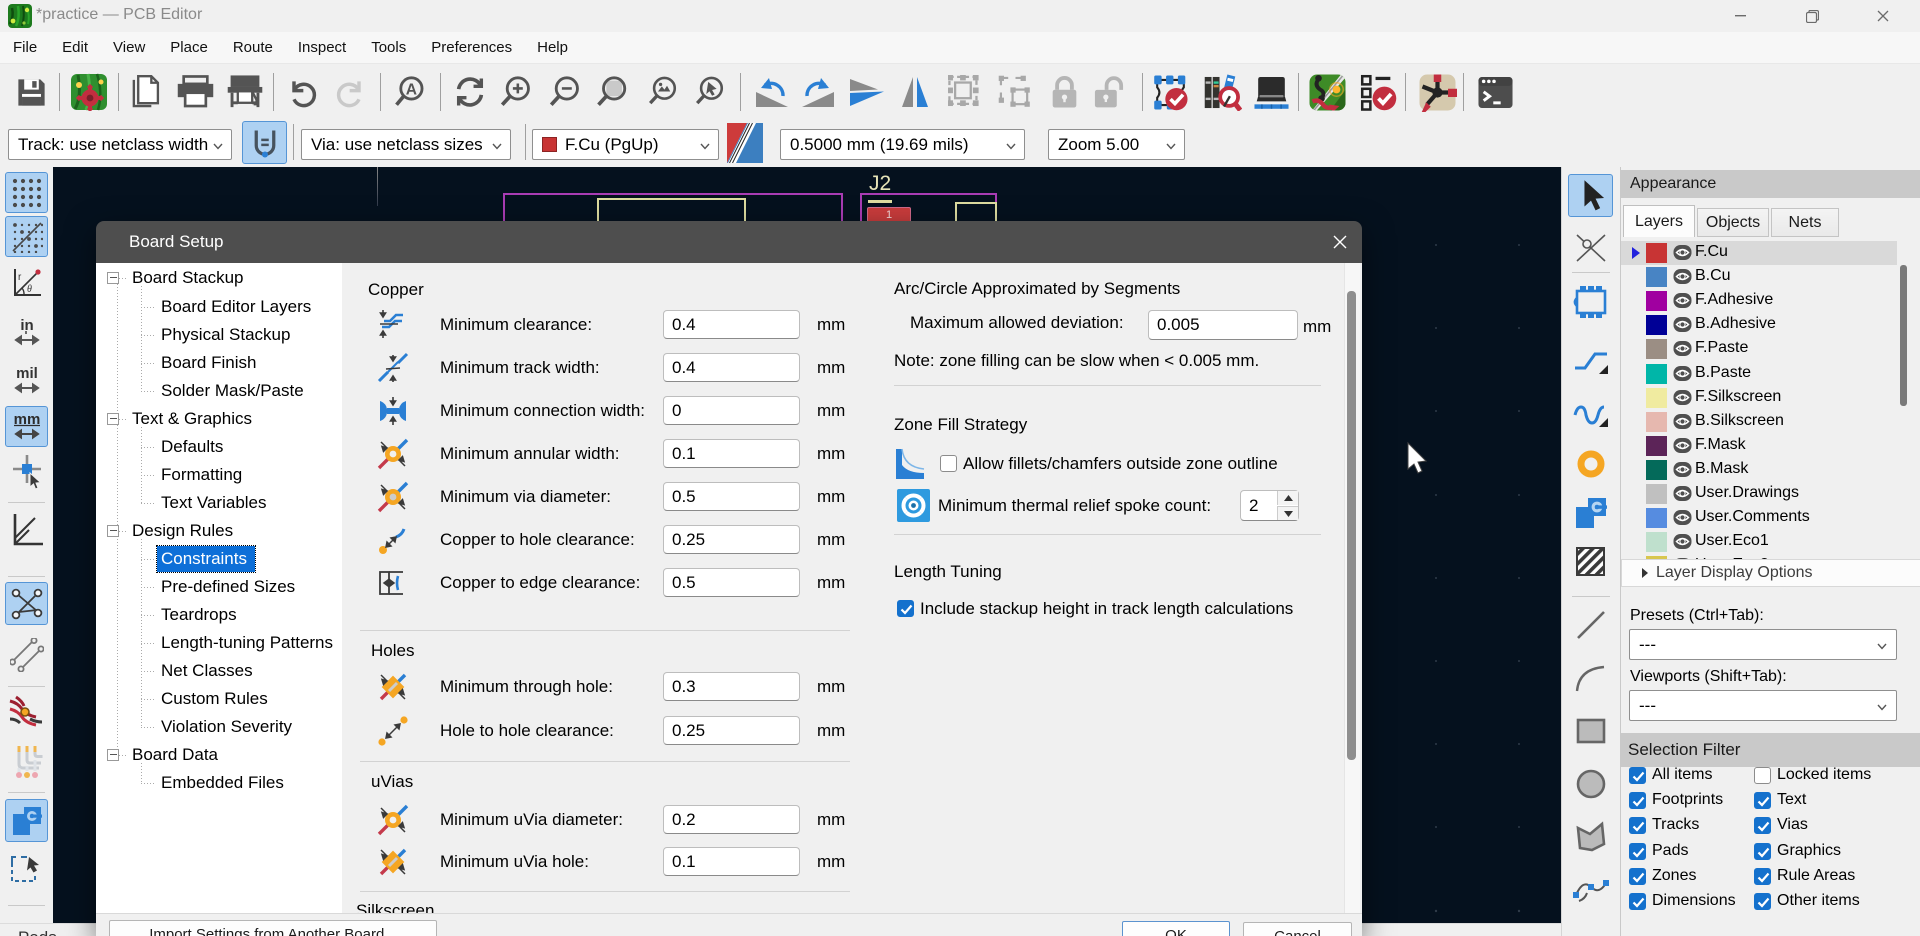 The height and width of the screenshot is (936, 1920). What do you see at coordinates (20, 277) in the screenshot?
I see `svg-text: r` at bounding box center [20, 277].